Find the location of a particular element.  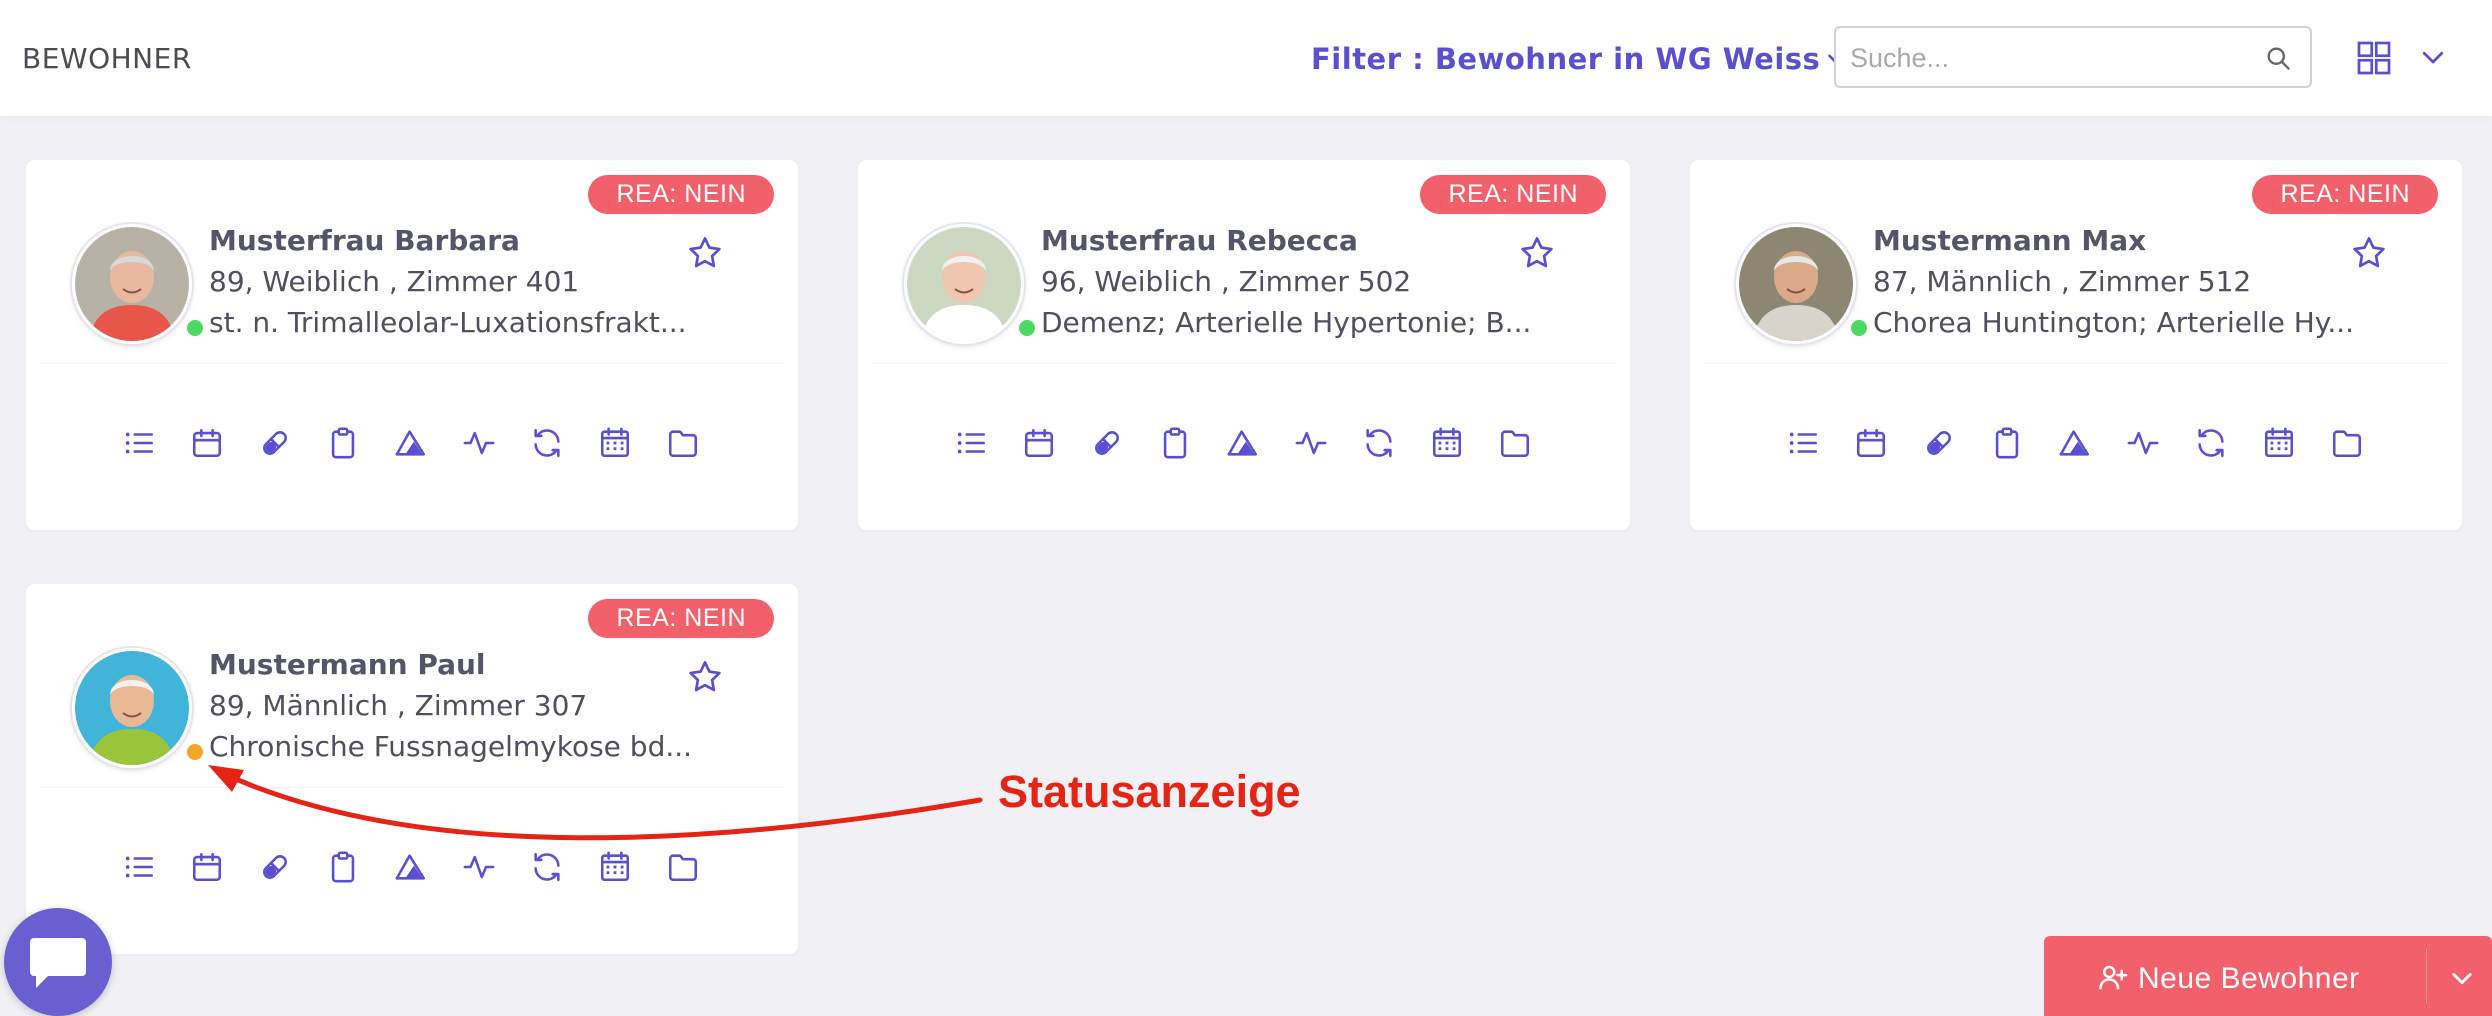

new-resident-button: Neue Bewohner is located at coordinates (2268, 976).